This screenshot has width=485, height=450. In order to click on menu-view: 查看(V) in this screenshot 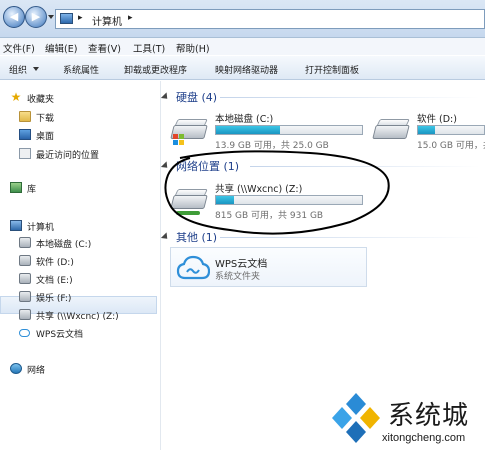, I will do `click(104, 48)`.